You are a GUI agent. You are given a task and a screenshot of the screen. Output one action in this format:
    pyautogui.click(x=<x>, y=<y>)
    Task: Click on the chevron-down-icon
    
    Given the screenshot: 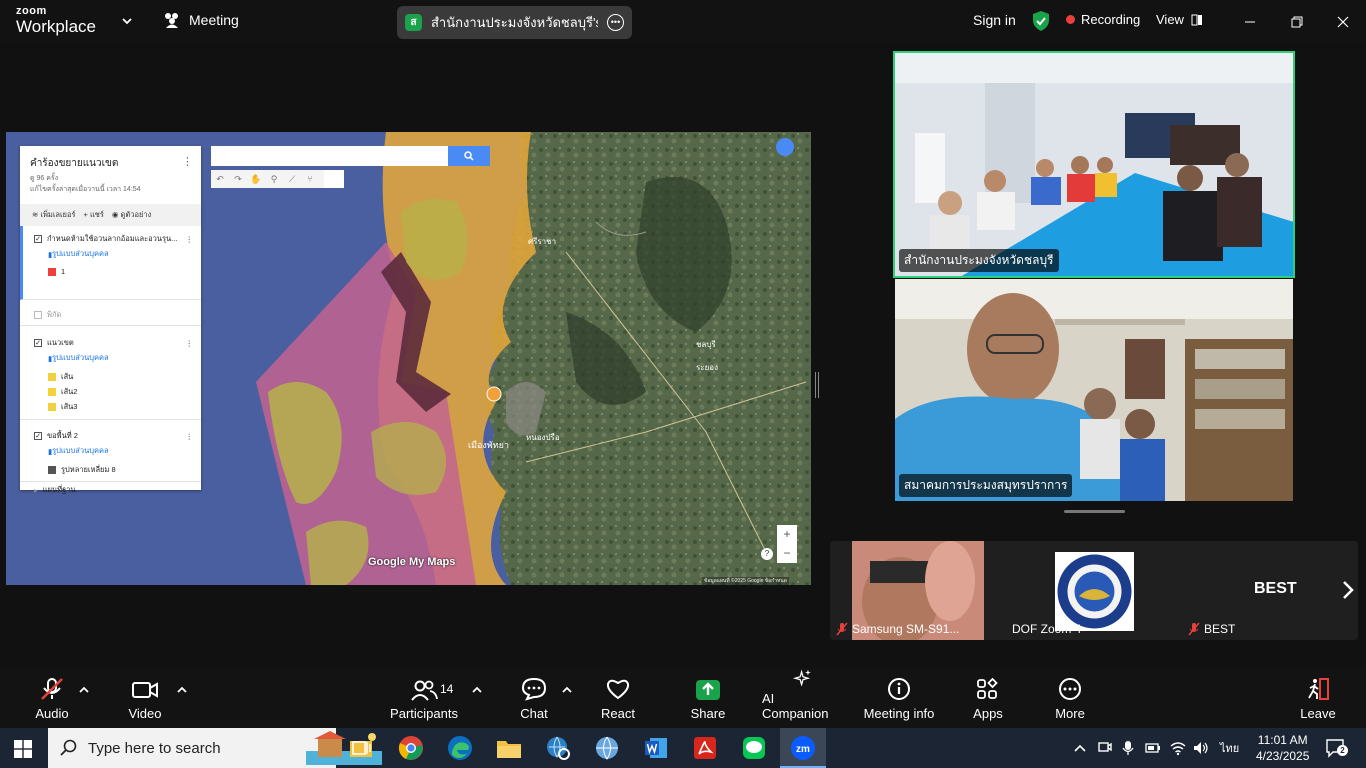 What is the action you would take?
    pyautogui.click(x=127, y=21)
    